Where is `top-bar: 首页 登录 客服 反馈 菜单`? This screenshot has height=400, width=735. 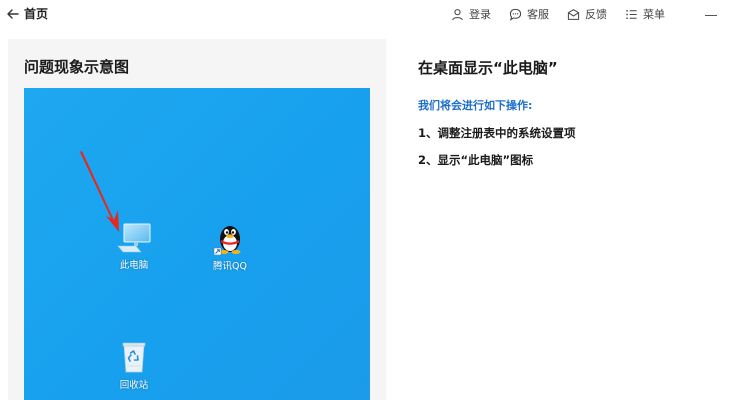
top-bar: 首页 登录 客服 反馈 菜单 is located at coordinates (367, 15).